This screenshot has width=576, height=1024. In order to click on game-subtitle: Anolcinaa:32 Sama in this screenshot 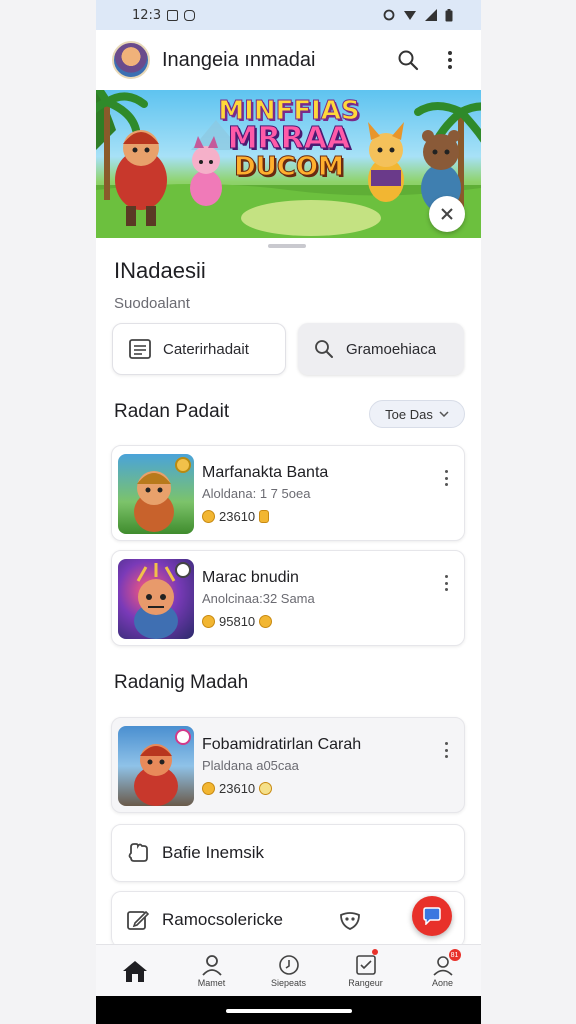, I will do `click(258, 598)`.